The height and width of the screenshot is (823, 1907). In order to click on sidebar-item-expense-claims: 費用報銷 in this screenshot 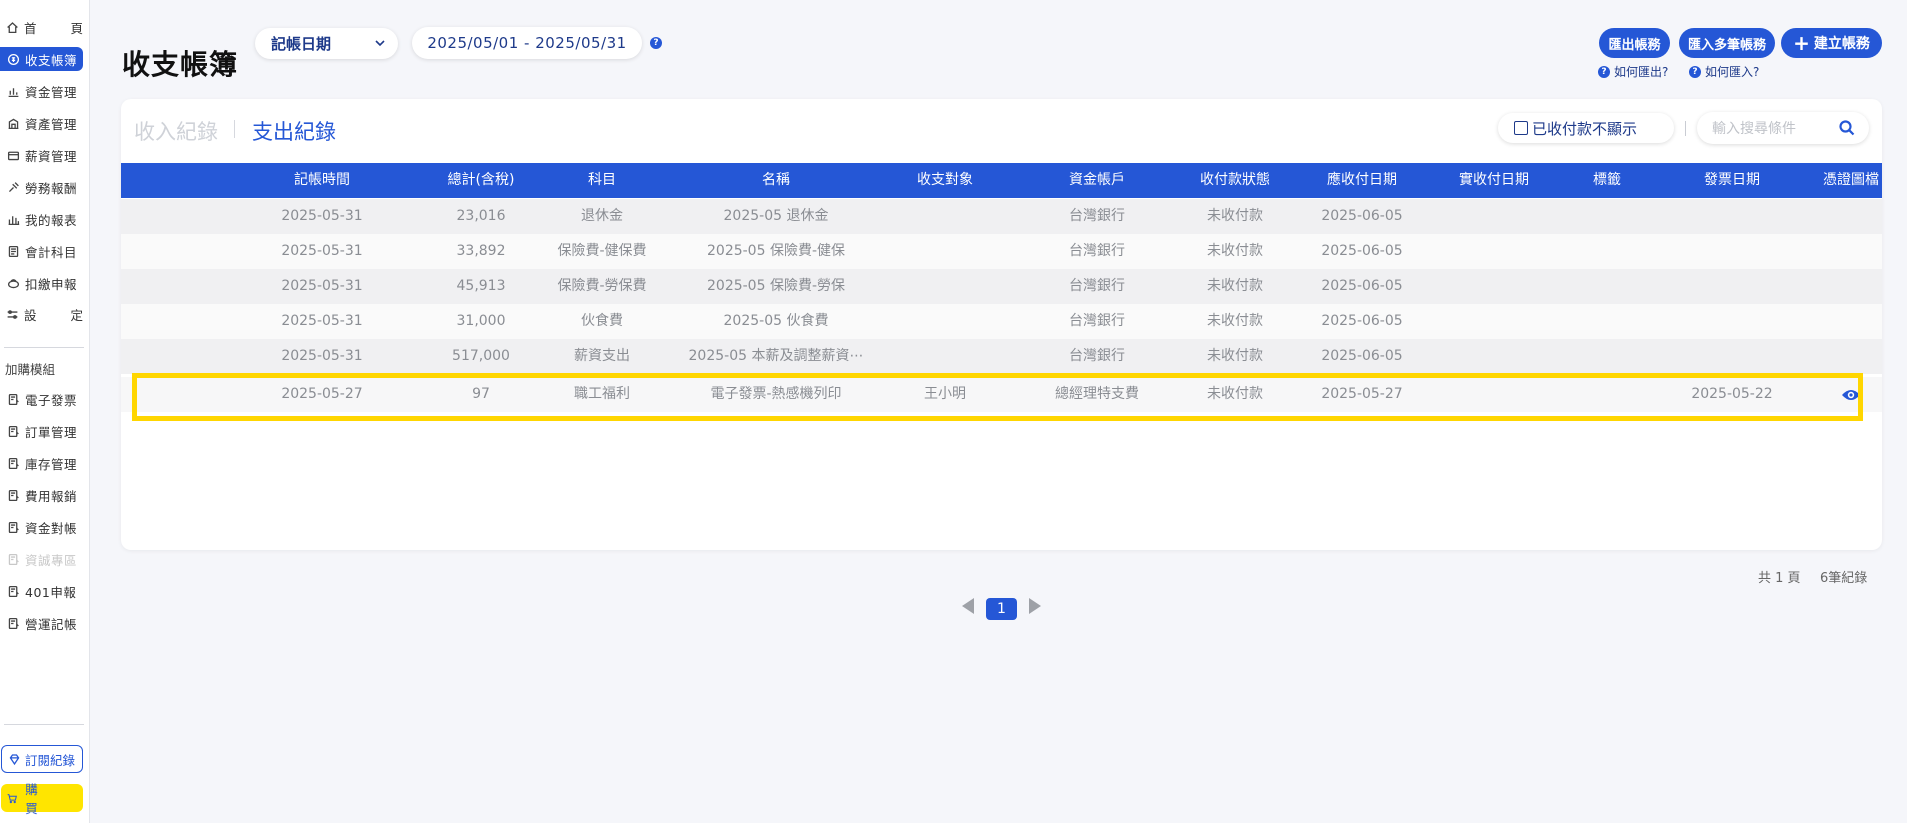, I will do `click(42, 495)`.